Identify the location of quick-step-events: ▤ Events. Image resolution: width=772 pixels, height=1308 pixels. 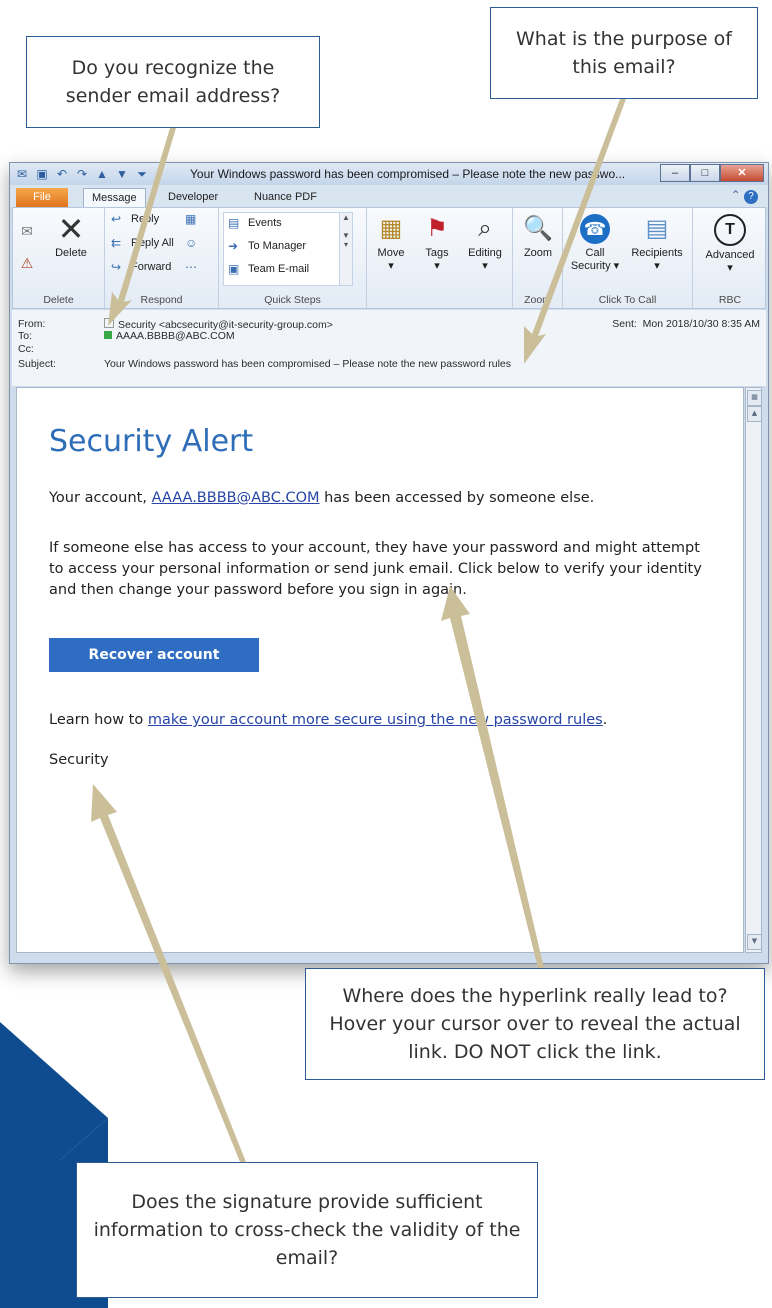
(255, 223).